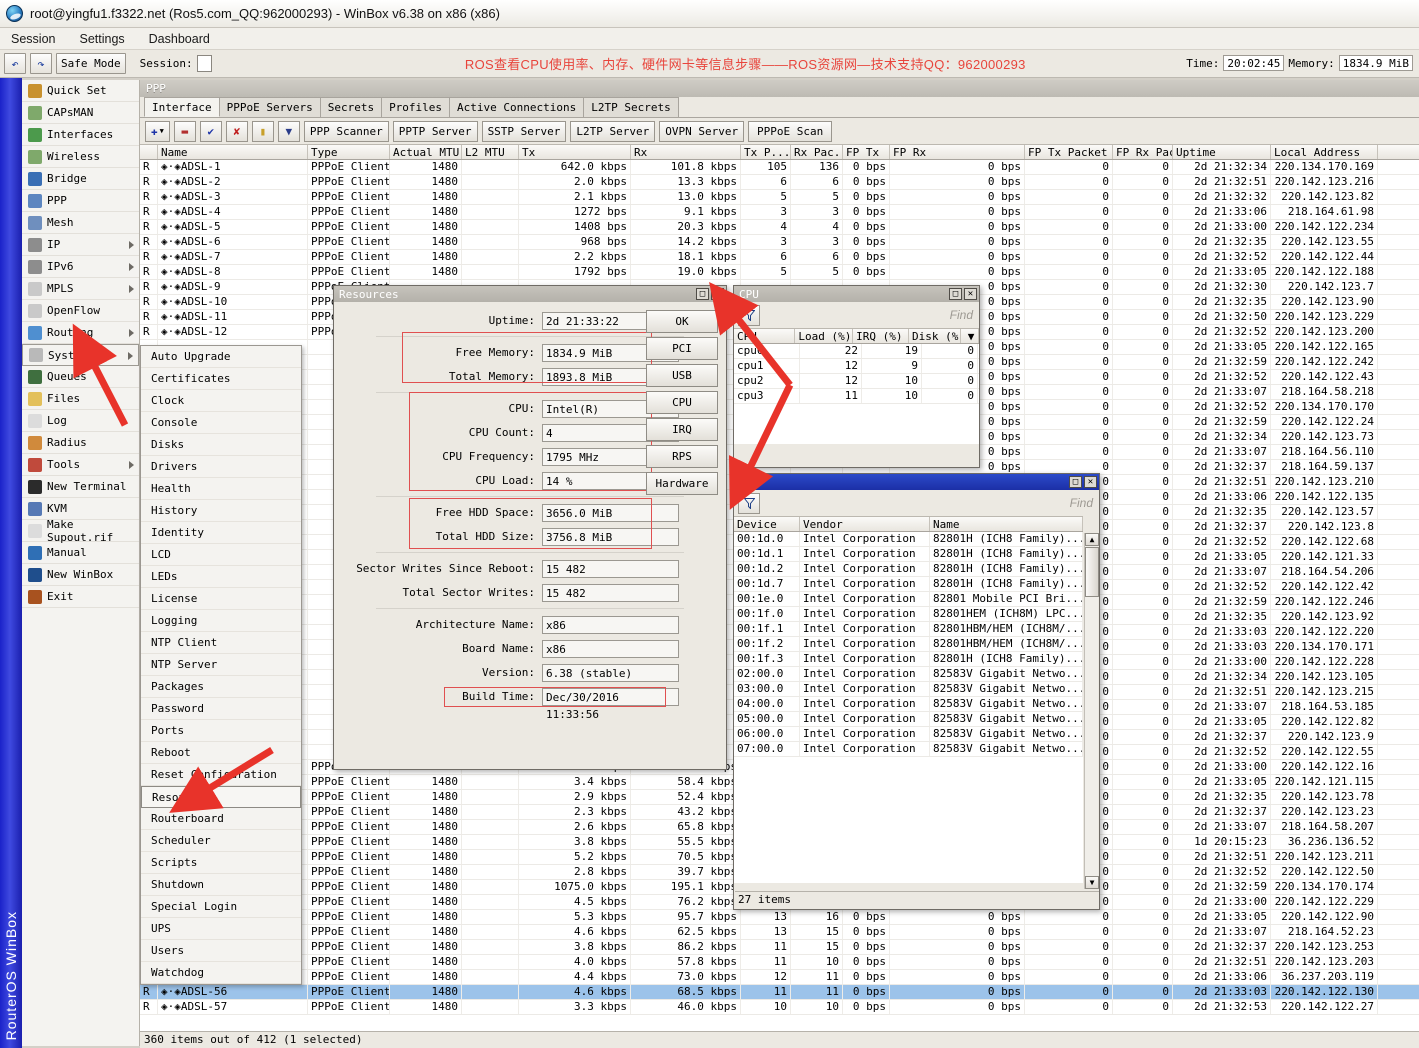 This screenshot has width=1419, height=1048. What do you see at coordinates (426, 152) in the screenshot?
I see `ppp-col-actual-mtu: Actual MTU` at bounding box center [426, 152].